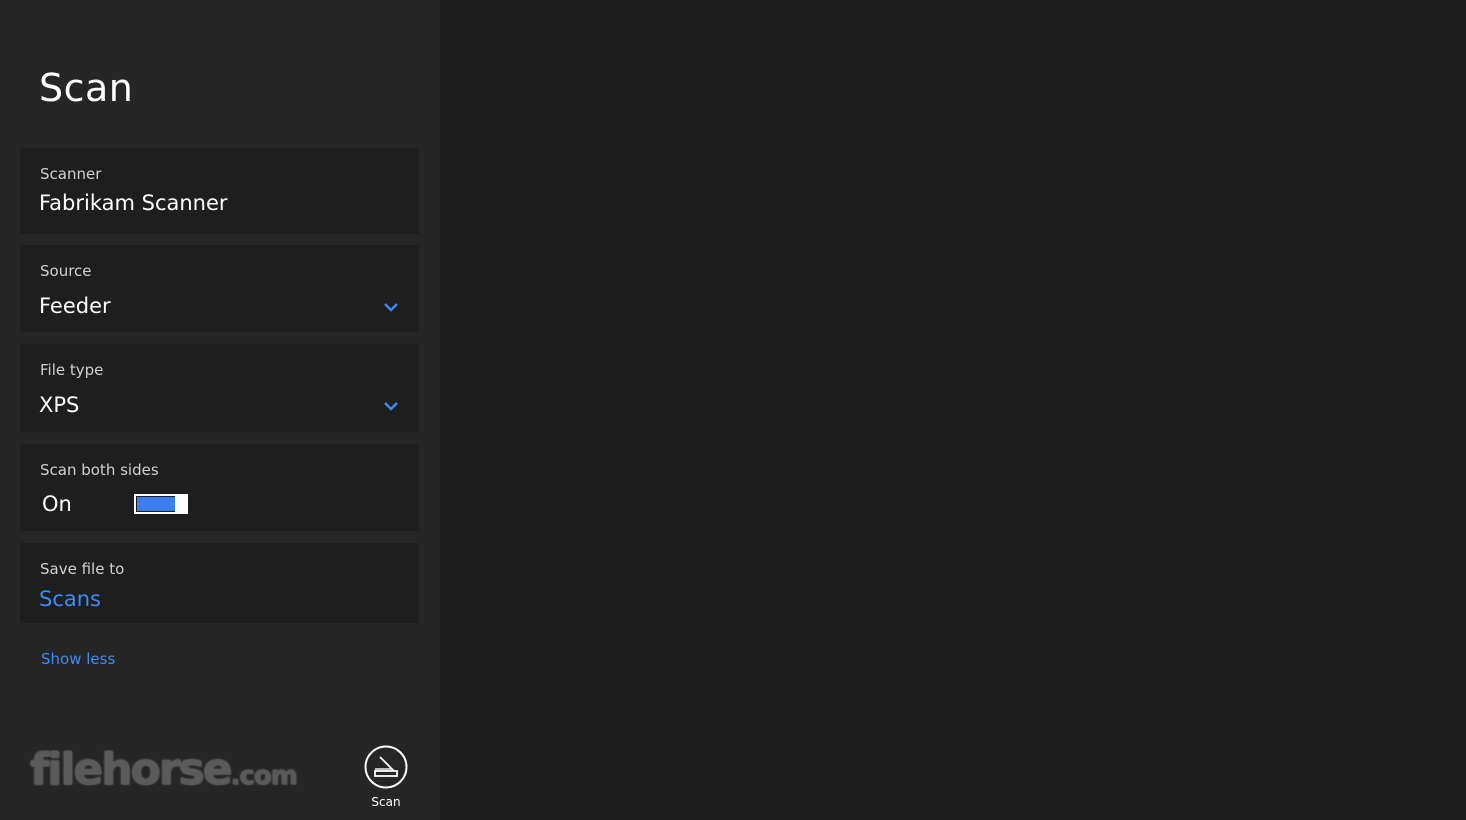 This screenshot has height=820, width=1466. I want to click on watermark-suffix: .com, so click(263, 776).